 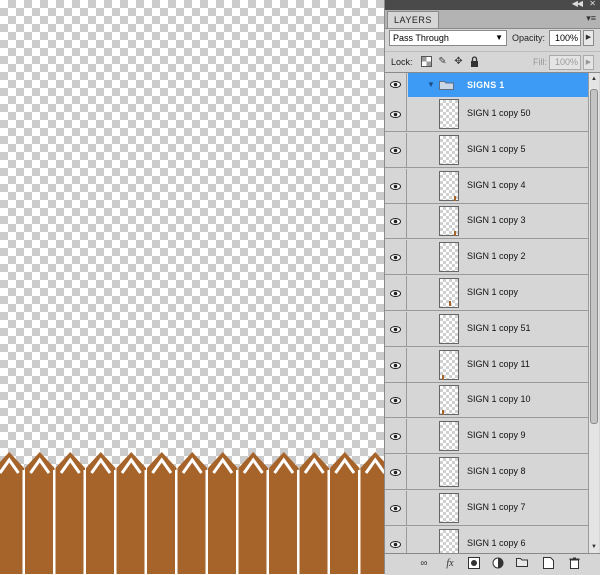 I want to click on lock-all-icon, so click(x=474, y=61).